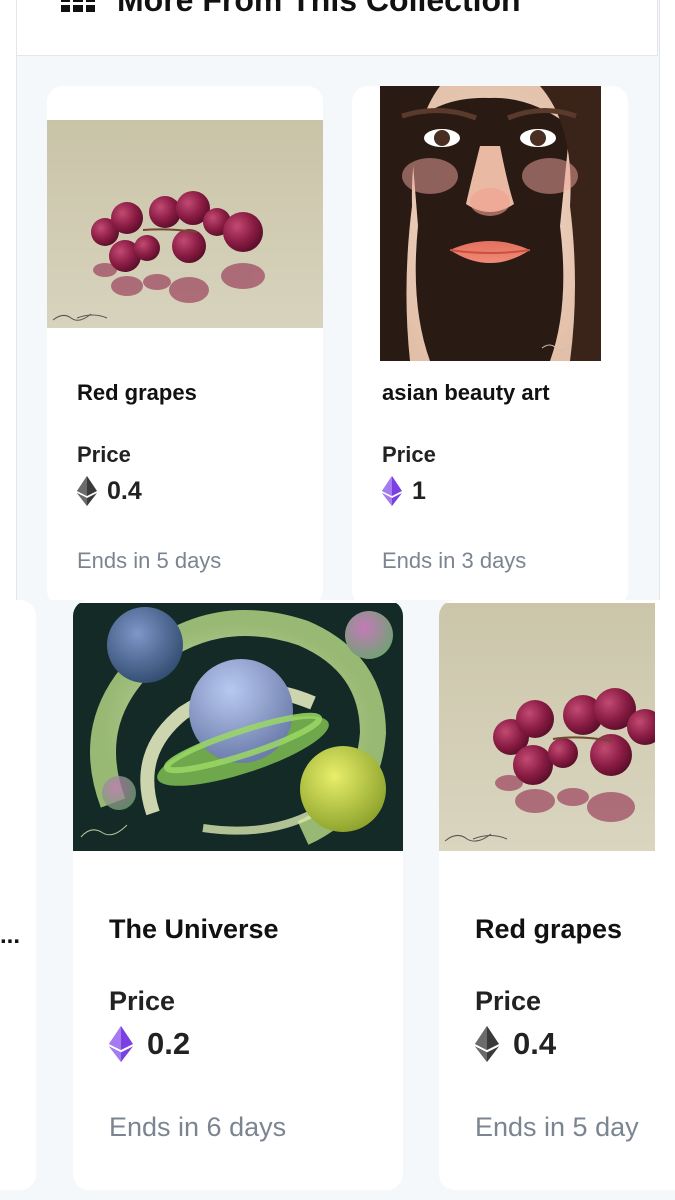  I want to click on price-value: 1, so click(404, 491).